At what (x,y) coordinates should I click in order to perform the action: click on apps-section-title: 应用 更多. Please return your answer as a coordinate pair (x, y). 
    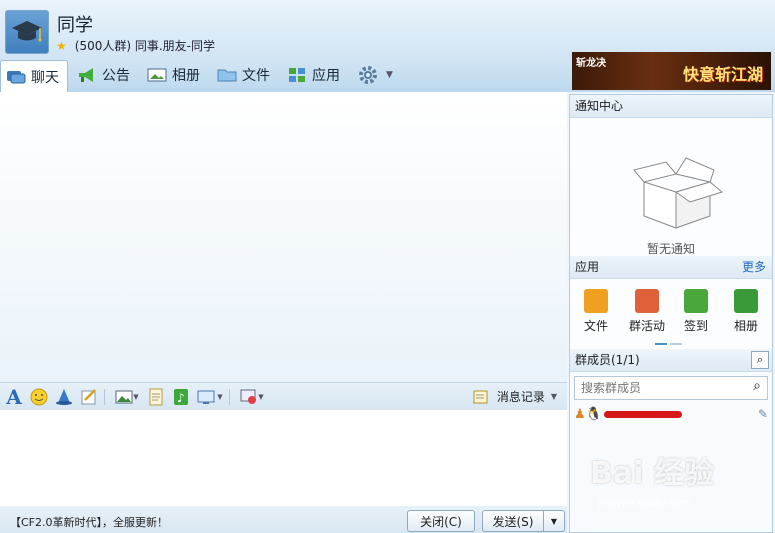
    Looking at the image, I should click on (671, 267).